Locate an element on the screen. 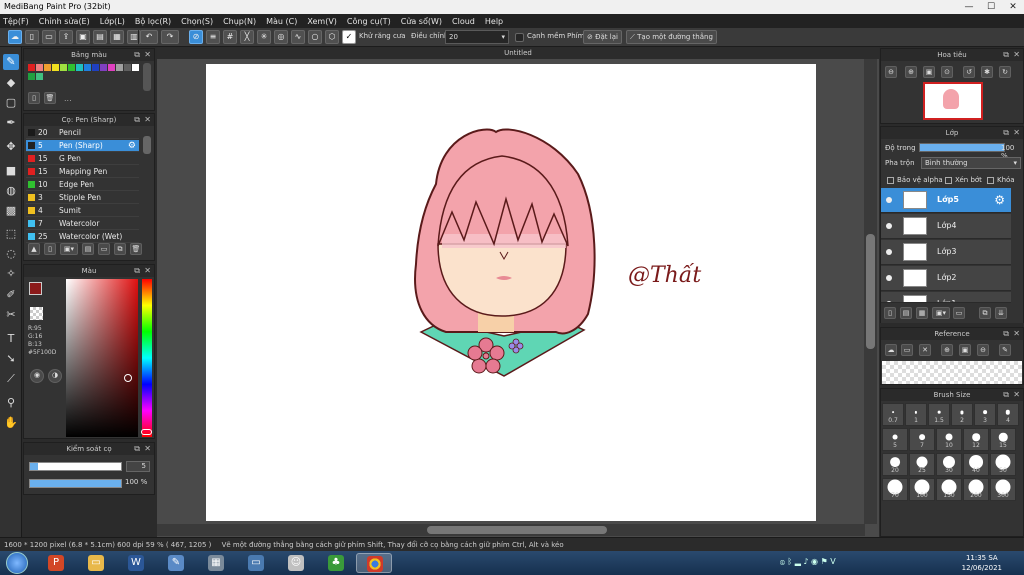 The height and width of the screenshot is (575, 1024). blend-mode-select: Bình thường ▾ is located at coordinates (971, 163).